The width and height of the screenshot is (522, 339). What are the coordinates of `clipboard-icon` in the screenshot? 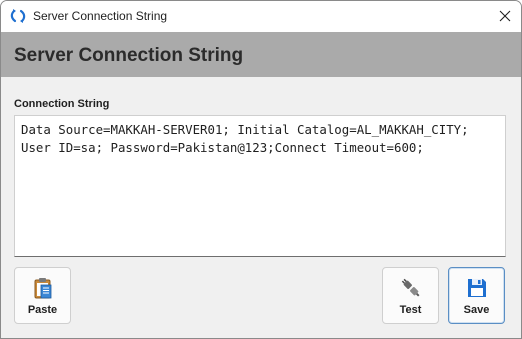 It's located at (43, 288).